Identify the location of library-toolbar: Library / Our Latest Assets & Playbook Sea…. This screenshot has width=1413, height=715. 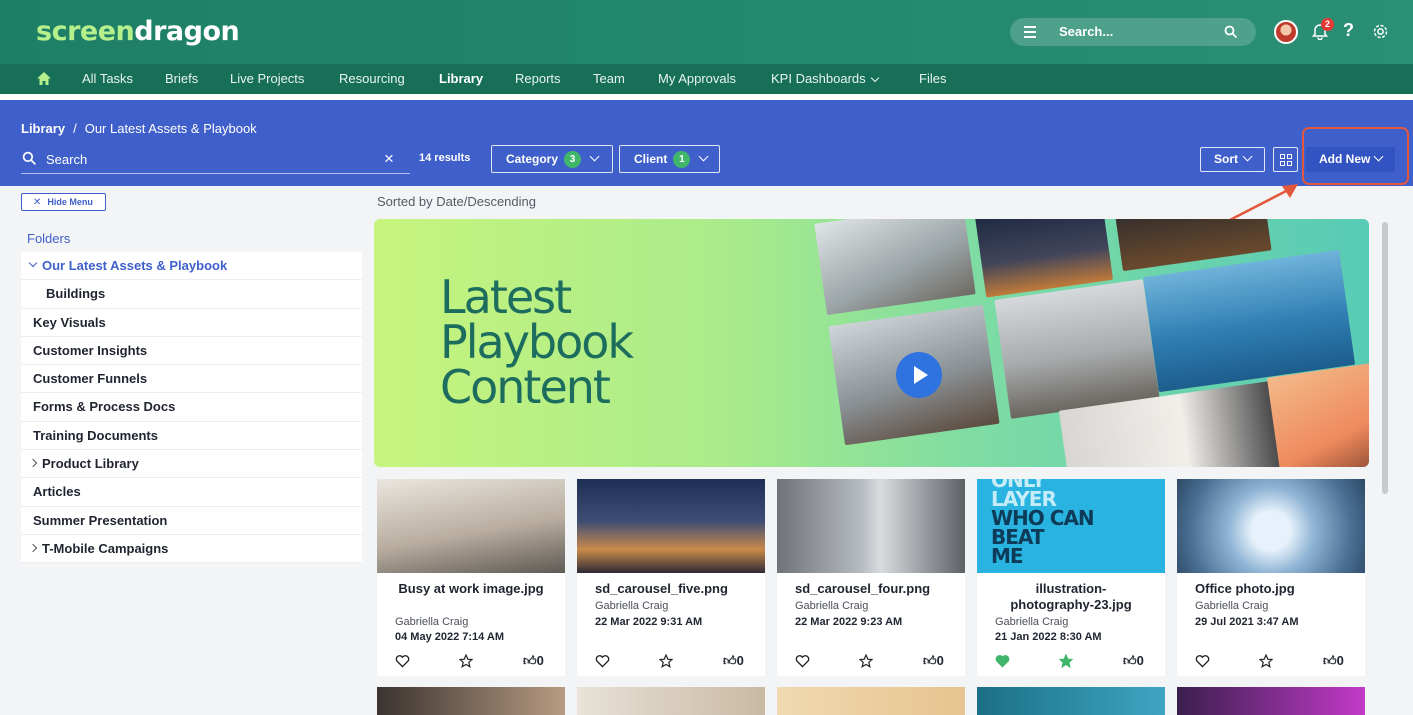
(706, 143).